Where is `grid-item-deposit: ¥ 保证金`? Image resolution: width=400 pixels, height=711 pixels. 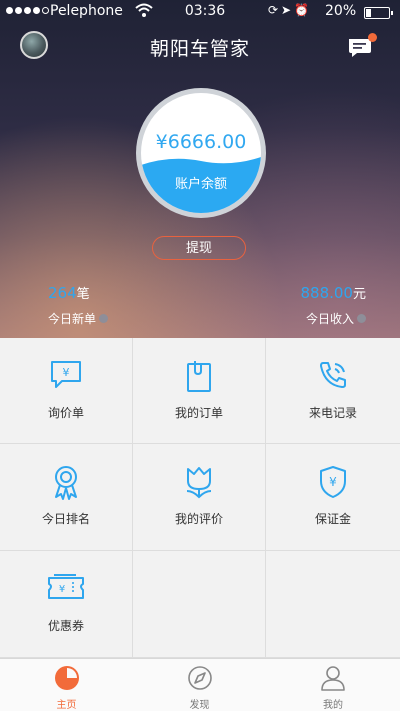
grid-item-deposit: ¥ 保证金 is located at coordinates (333, 497).